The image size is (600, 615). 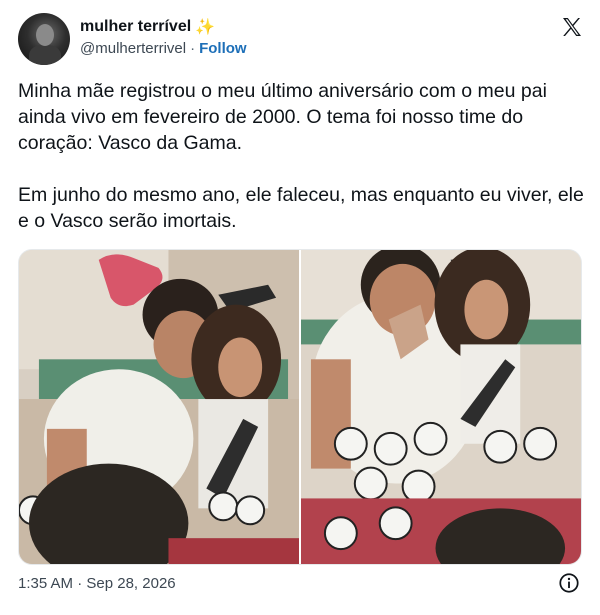 What do you see at coordinates (223, 48) in the screenshot?
I see `follow-button: Follow` at bounding box center [223, 48].